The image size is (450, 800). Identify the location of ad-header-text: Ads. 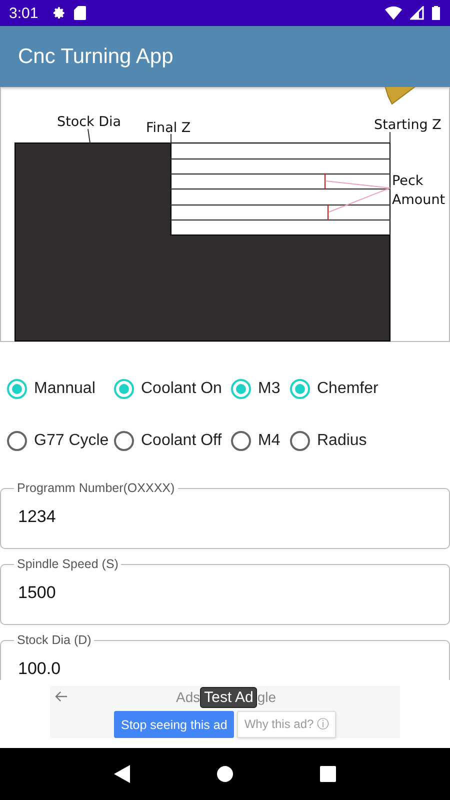
(188, 697).